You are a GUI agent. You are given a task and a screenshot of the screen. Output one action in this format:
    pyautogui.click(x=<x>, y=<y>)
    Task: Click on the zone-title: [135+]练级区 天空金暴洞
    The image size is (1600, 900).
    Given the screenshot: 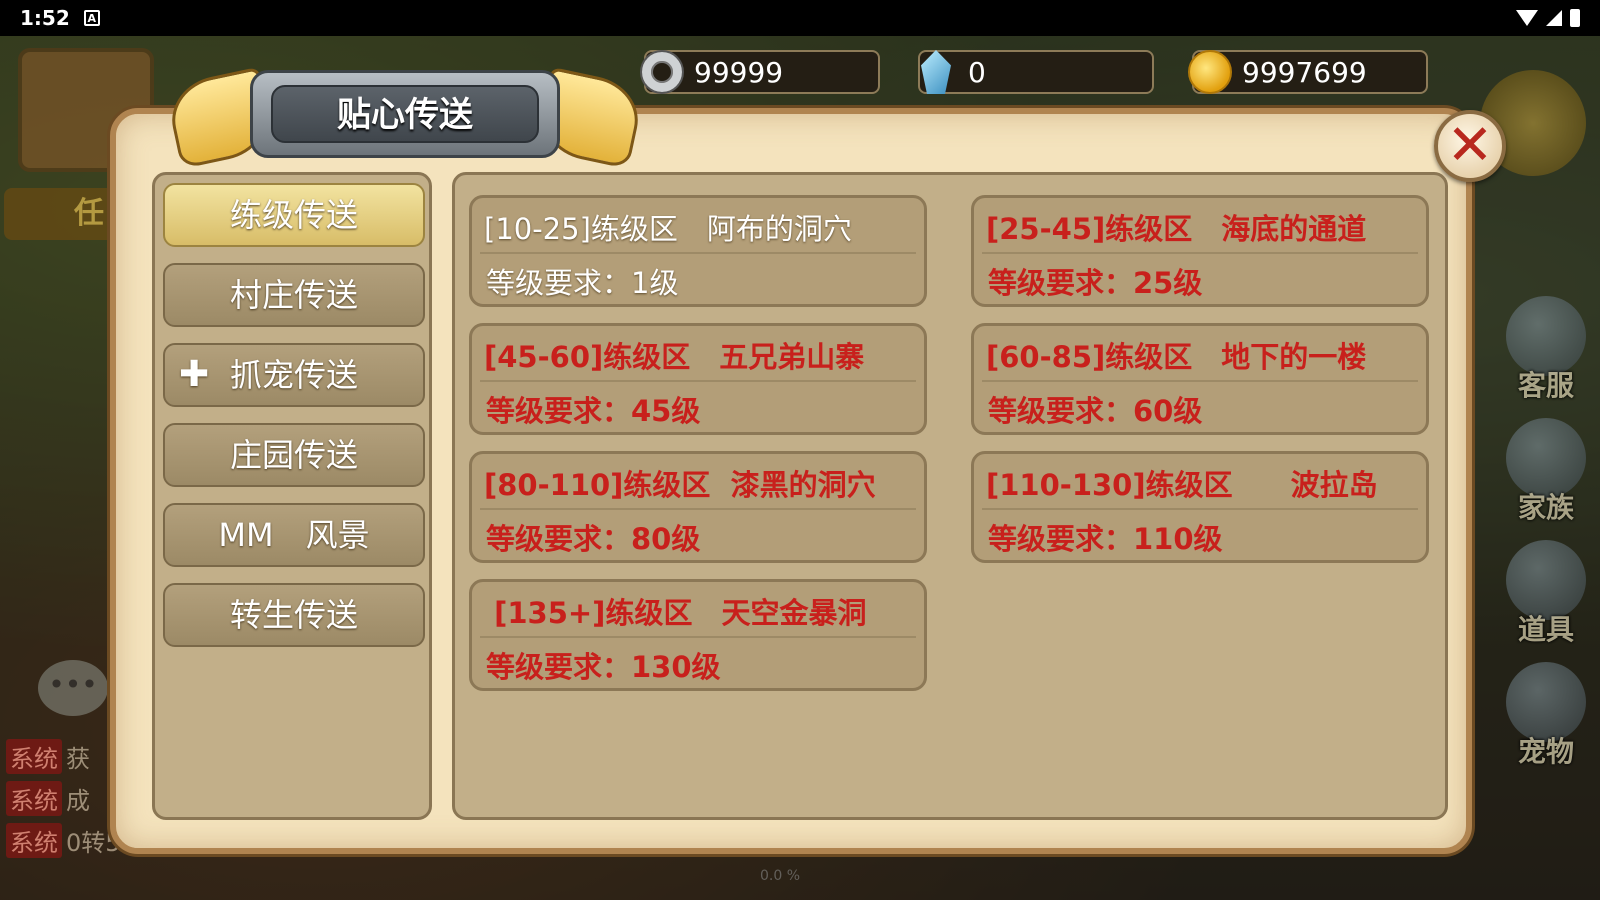 What is the action you would take?
    pyautogui.click(x=675, y=613)
    